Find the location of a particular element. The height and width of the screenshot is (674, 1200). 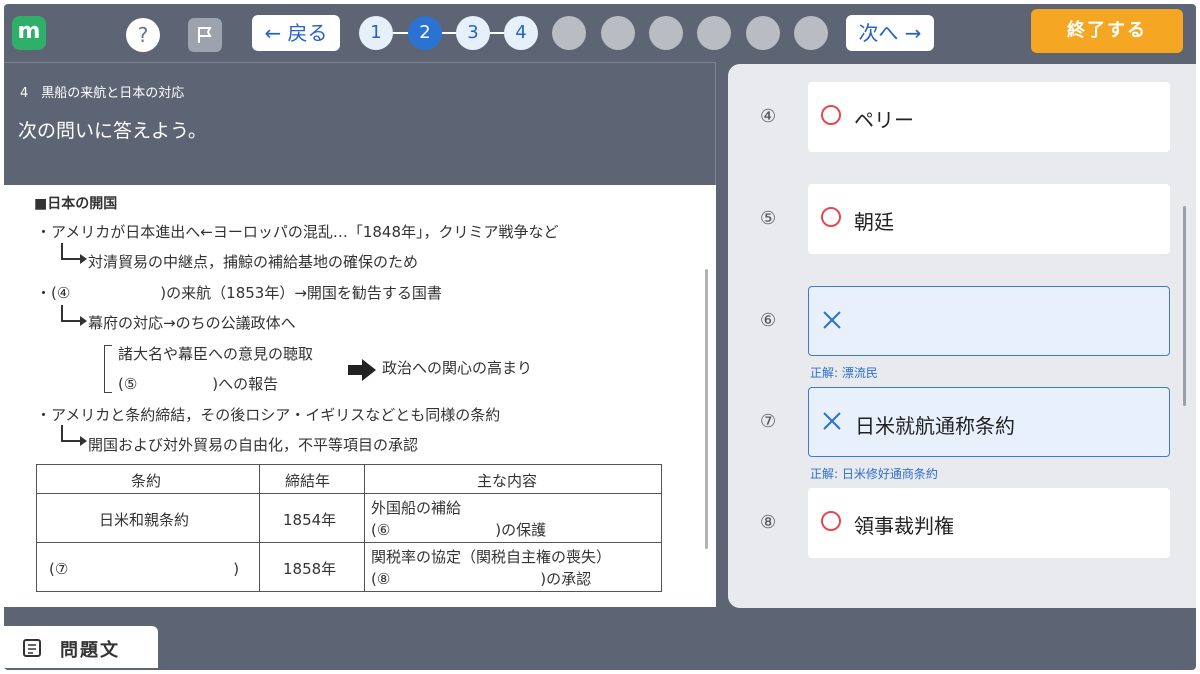

answer-label: ⑤ is located at coordinates (768, 218).